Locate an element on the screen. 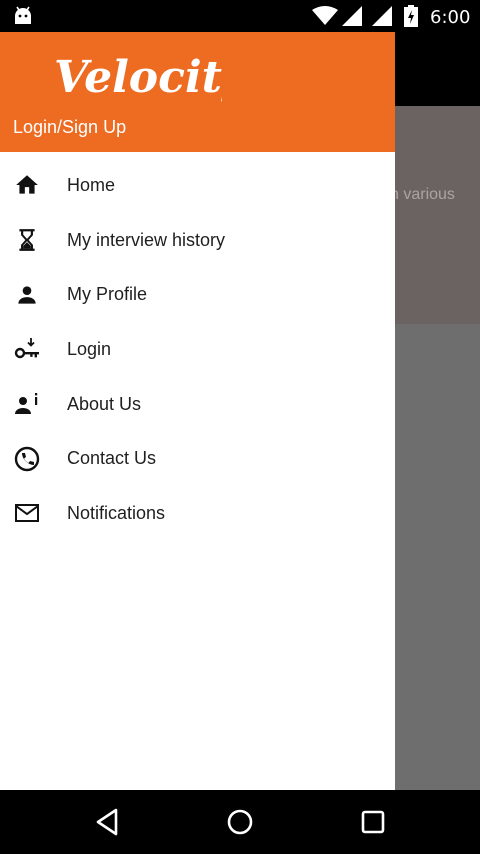 The height and width of the screenshot is (854, 480). menu-item-login: Login is located at coordinates (197, 349).